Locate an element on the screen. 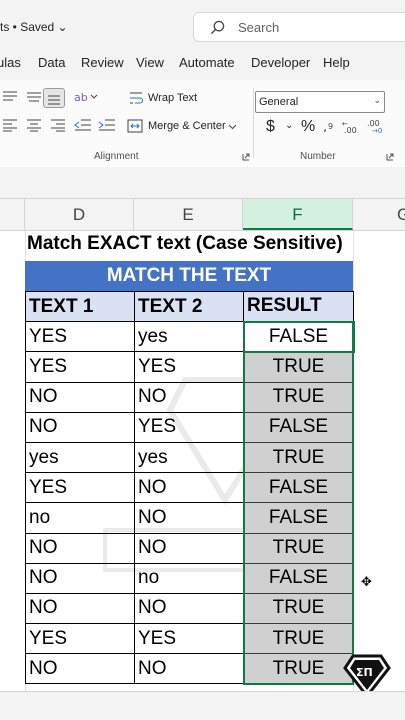  svg-text: .00 is located at coordinates (350, 130).